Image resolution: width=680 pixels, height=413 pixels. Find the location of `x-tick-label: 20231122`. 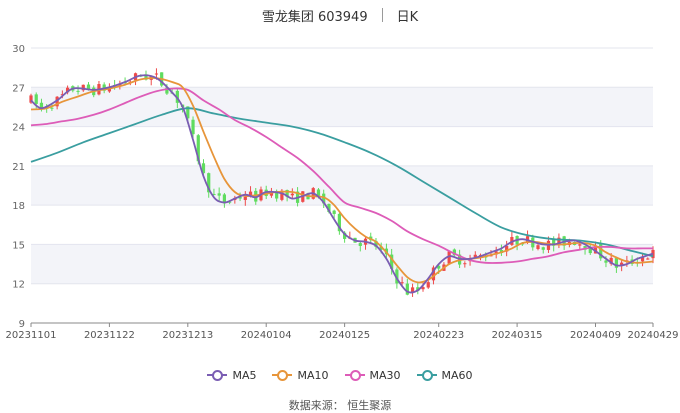

x-tick-label: 20231122 is located at coordinates (109, 335).